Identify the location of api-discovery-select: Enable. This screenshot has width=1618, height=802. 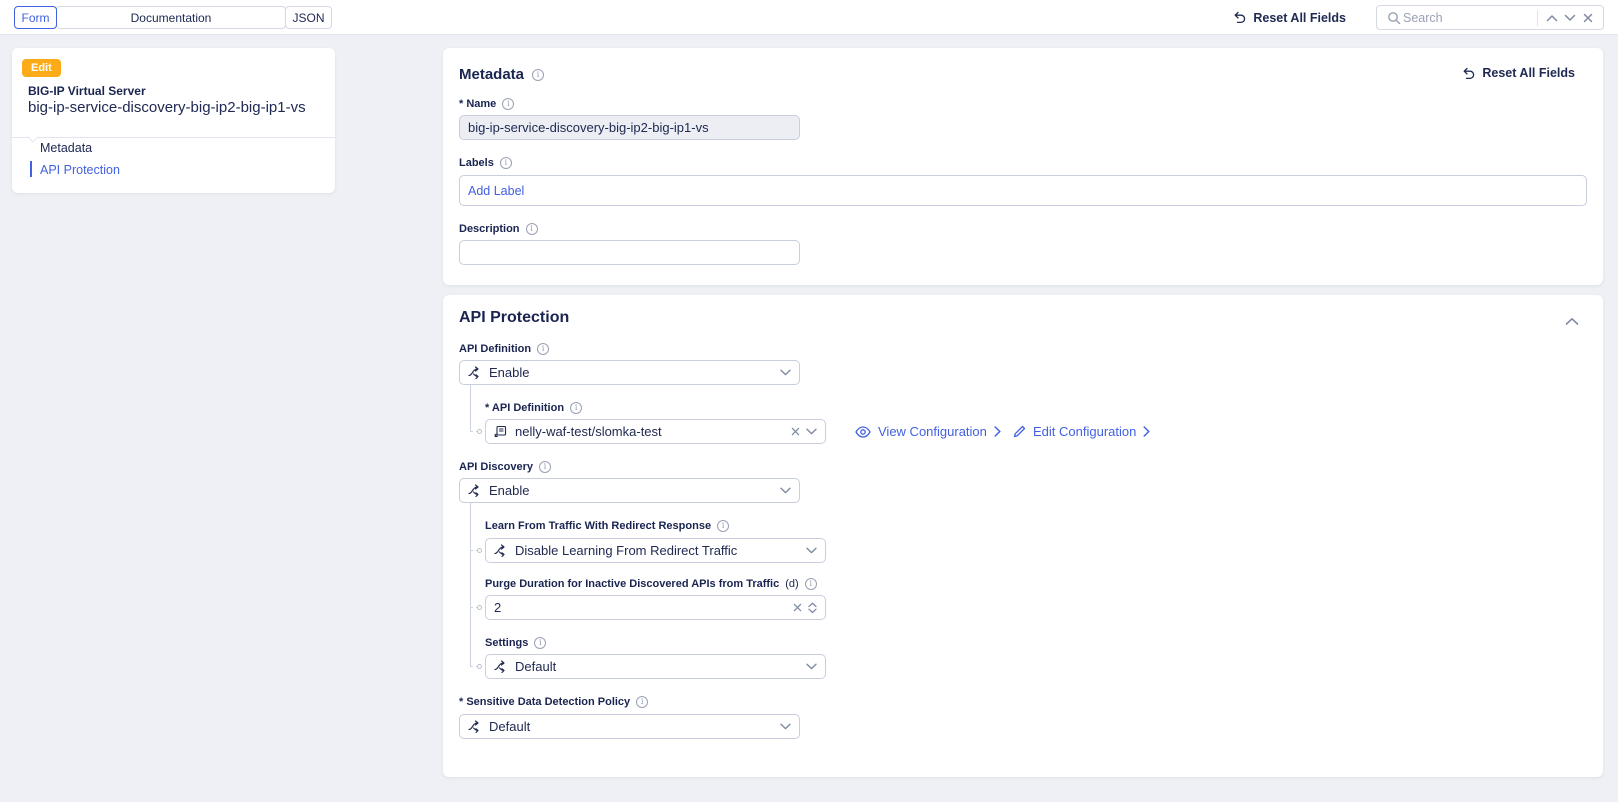
(629, 490).